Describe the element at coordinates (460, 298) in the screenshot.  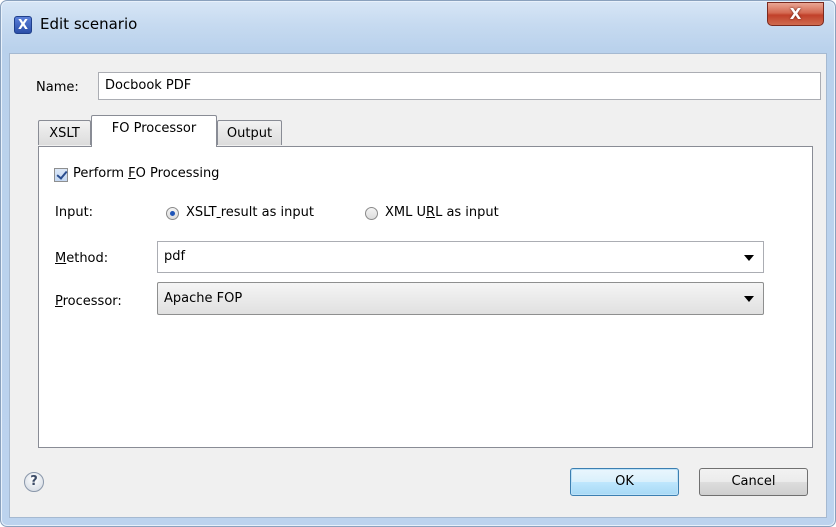
I see `processor-combobox: Apache FOP` at that location.